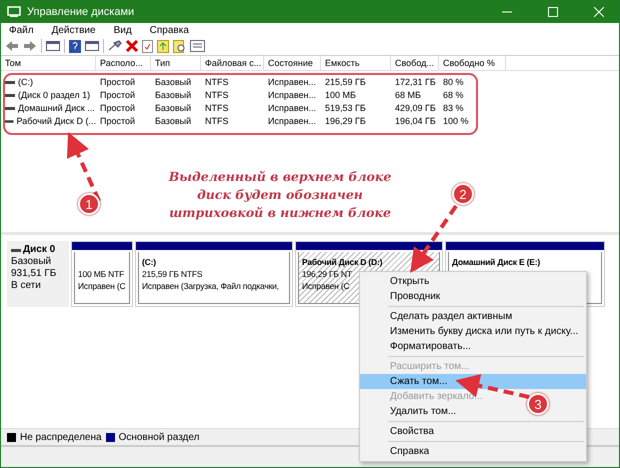  I want to click on table-cell: 519,53 ГБ, so click(345, 108).